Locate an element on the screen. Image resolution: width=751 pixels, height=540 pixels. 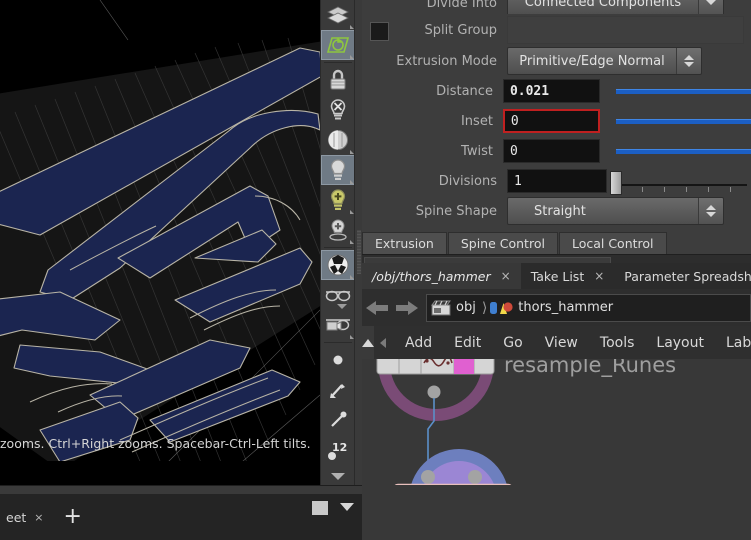
param-row-spine-shape: Spine Shape Straight is located at coordinates (556, 211).